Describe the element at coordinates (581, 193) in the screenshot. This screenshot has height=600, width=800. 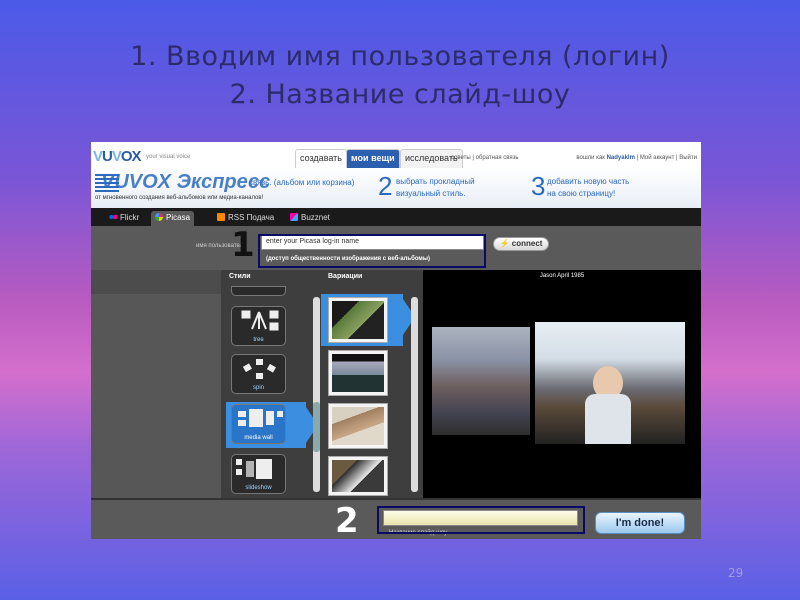
I see `step3-line2: на свою страницу!` at that location.